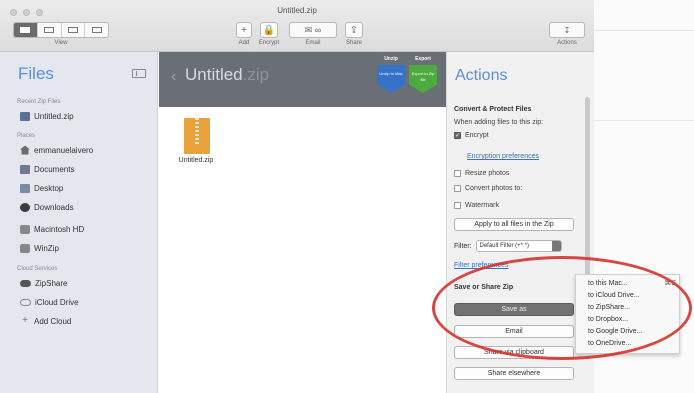  I want to click on sidebar-item-documents: Documents, so click(47, 169).